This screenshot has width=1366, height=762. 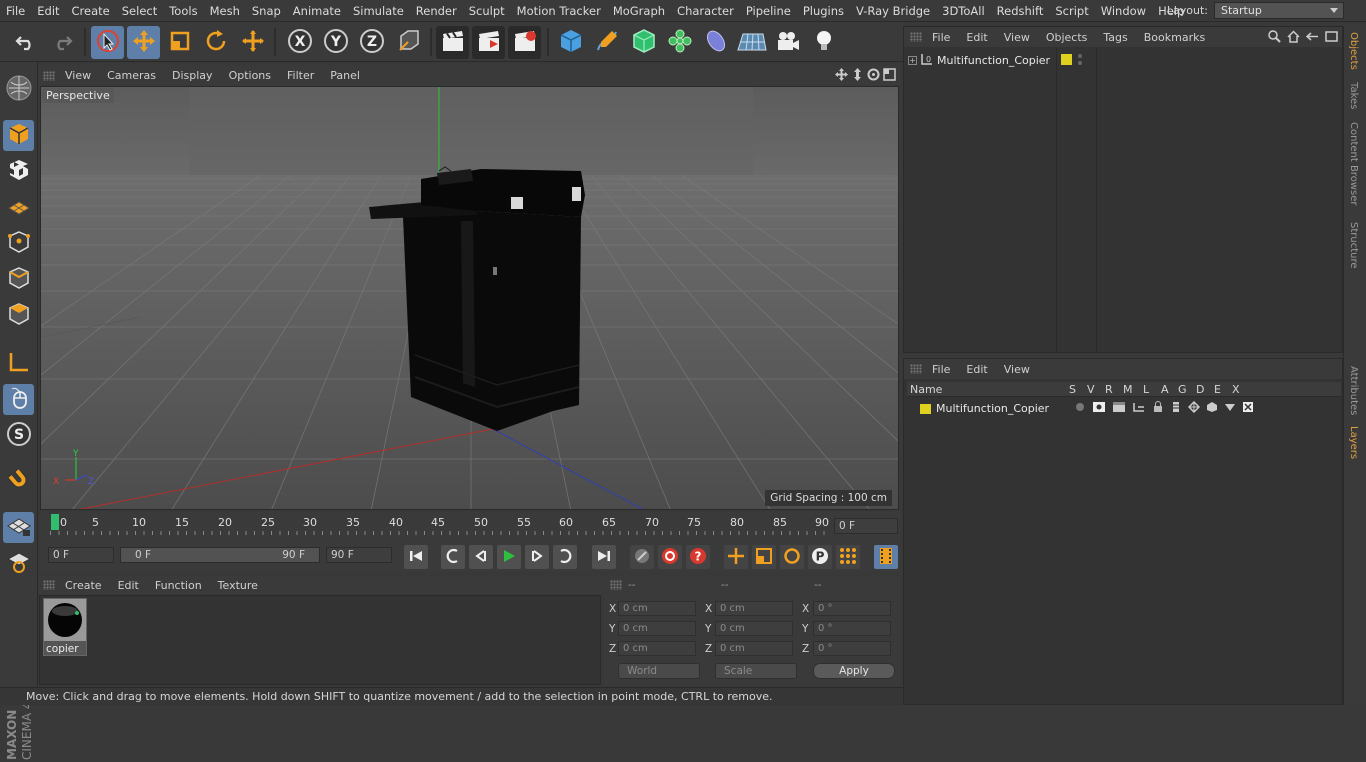 What do you see at coordinates (139, 11) in the screenshot?
I see `menu-select: Select` at bounding box center [139, 11].